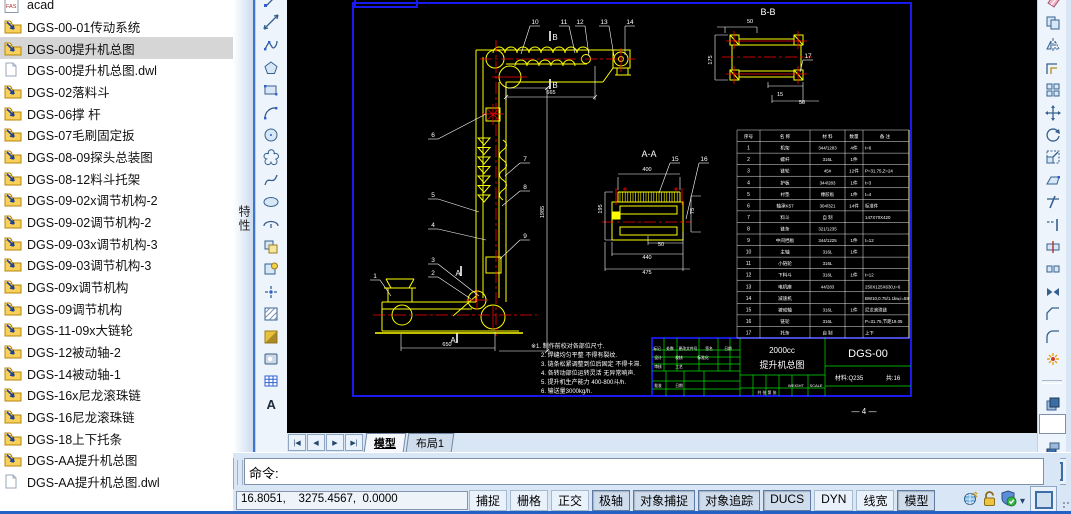 The height and width of the screenshot is (514, 1071). I want to click on table-icon, so click(271, 381).